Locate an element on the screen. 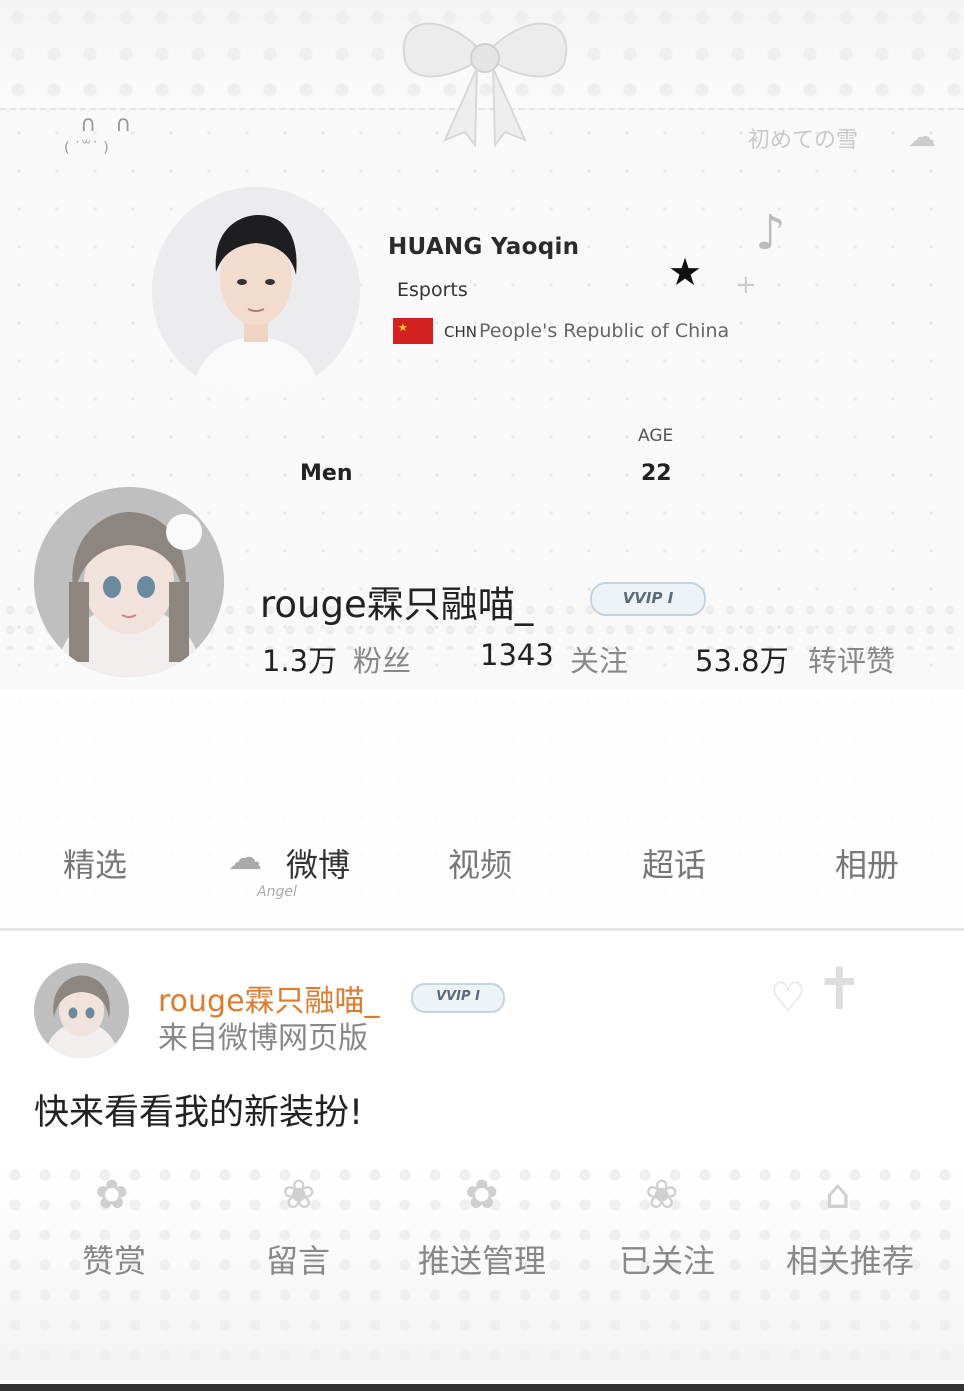 This screenshot has width=964, height=1391. star-icon: ★ is located at coordinates (685, 272).